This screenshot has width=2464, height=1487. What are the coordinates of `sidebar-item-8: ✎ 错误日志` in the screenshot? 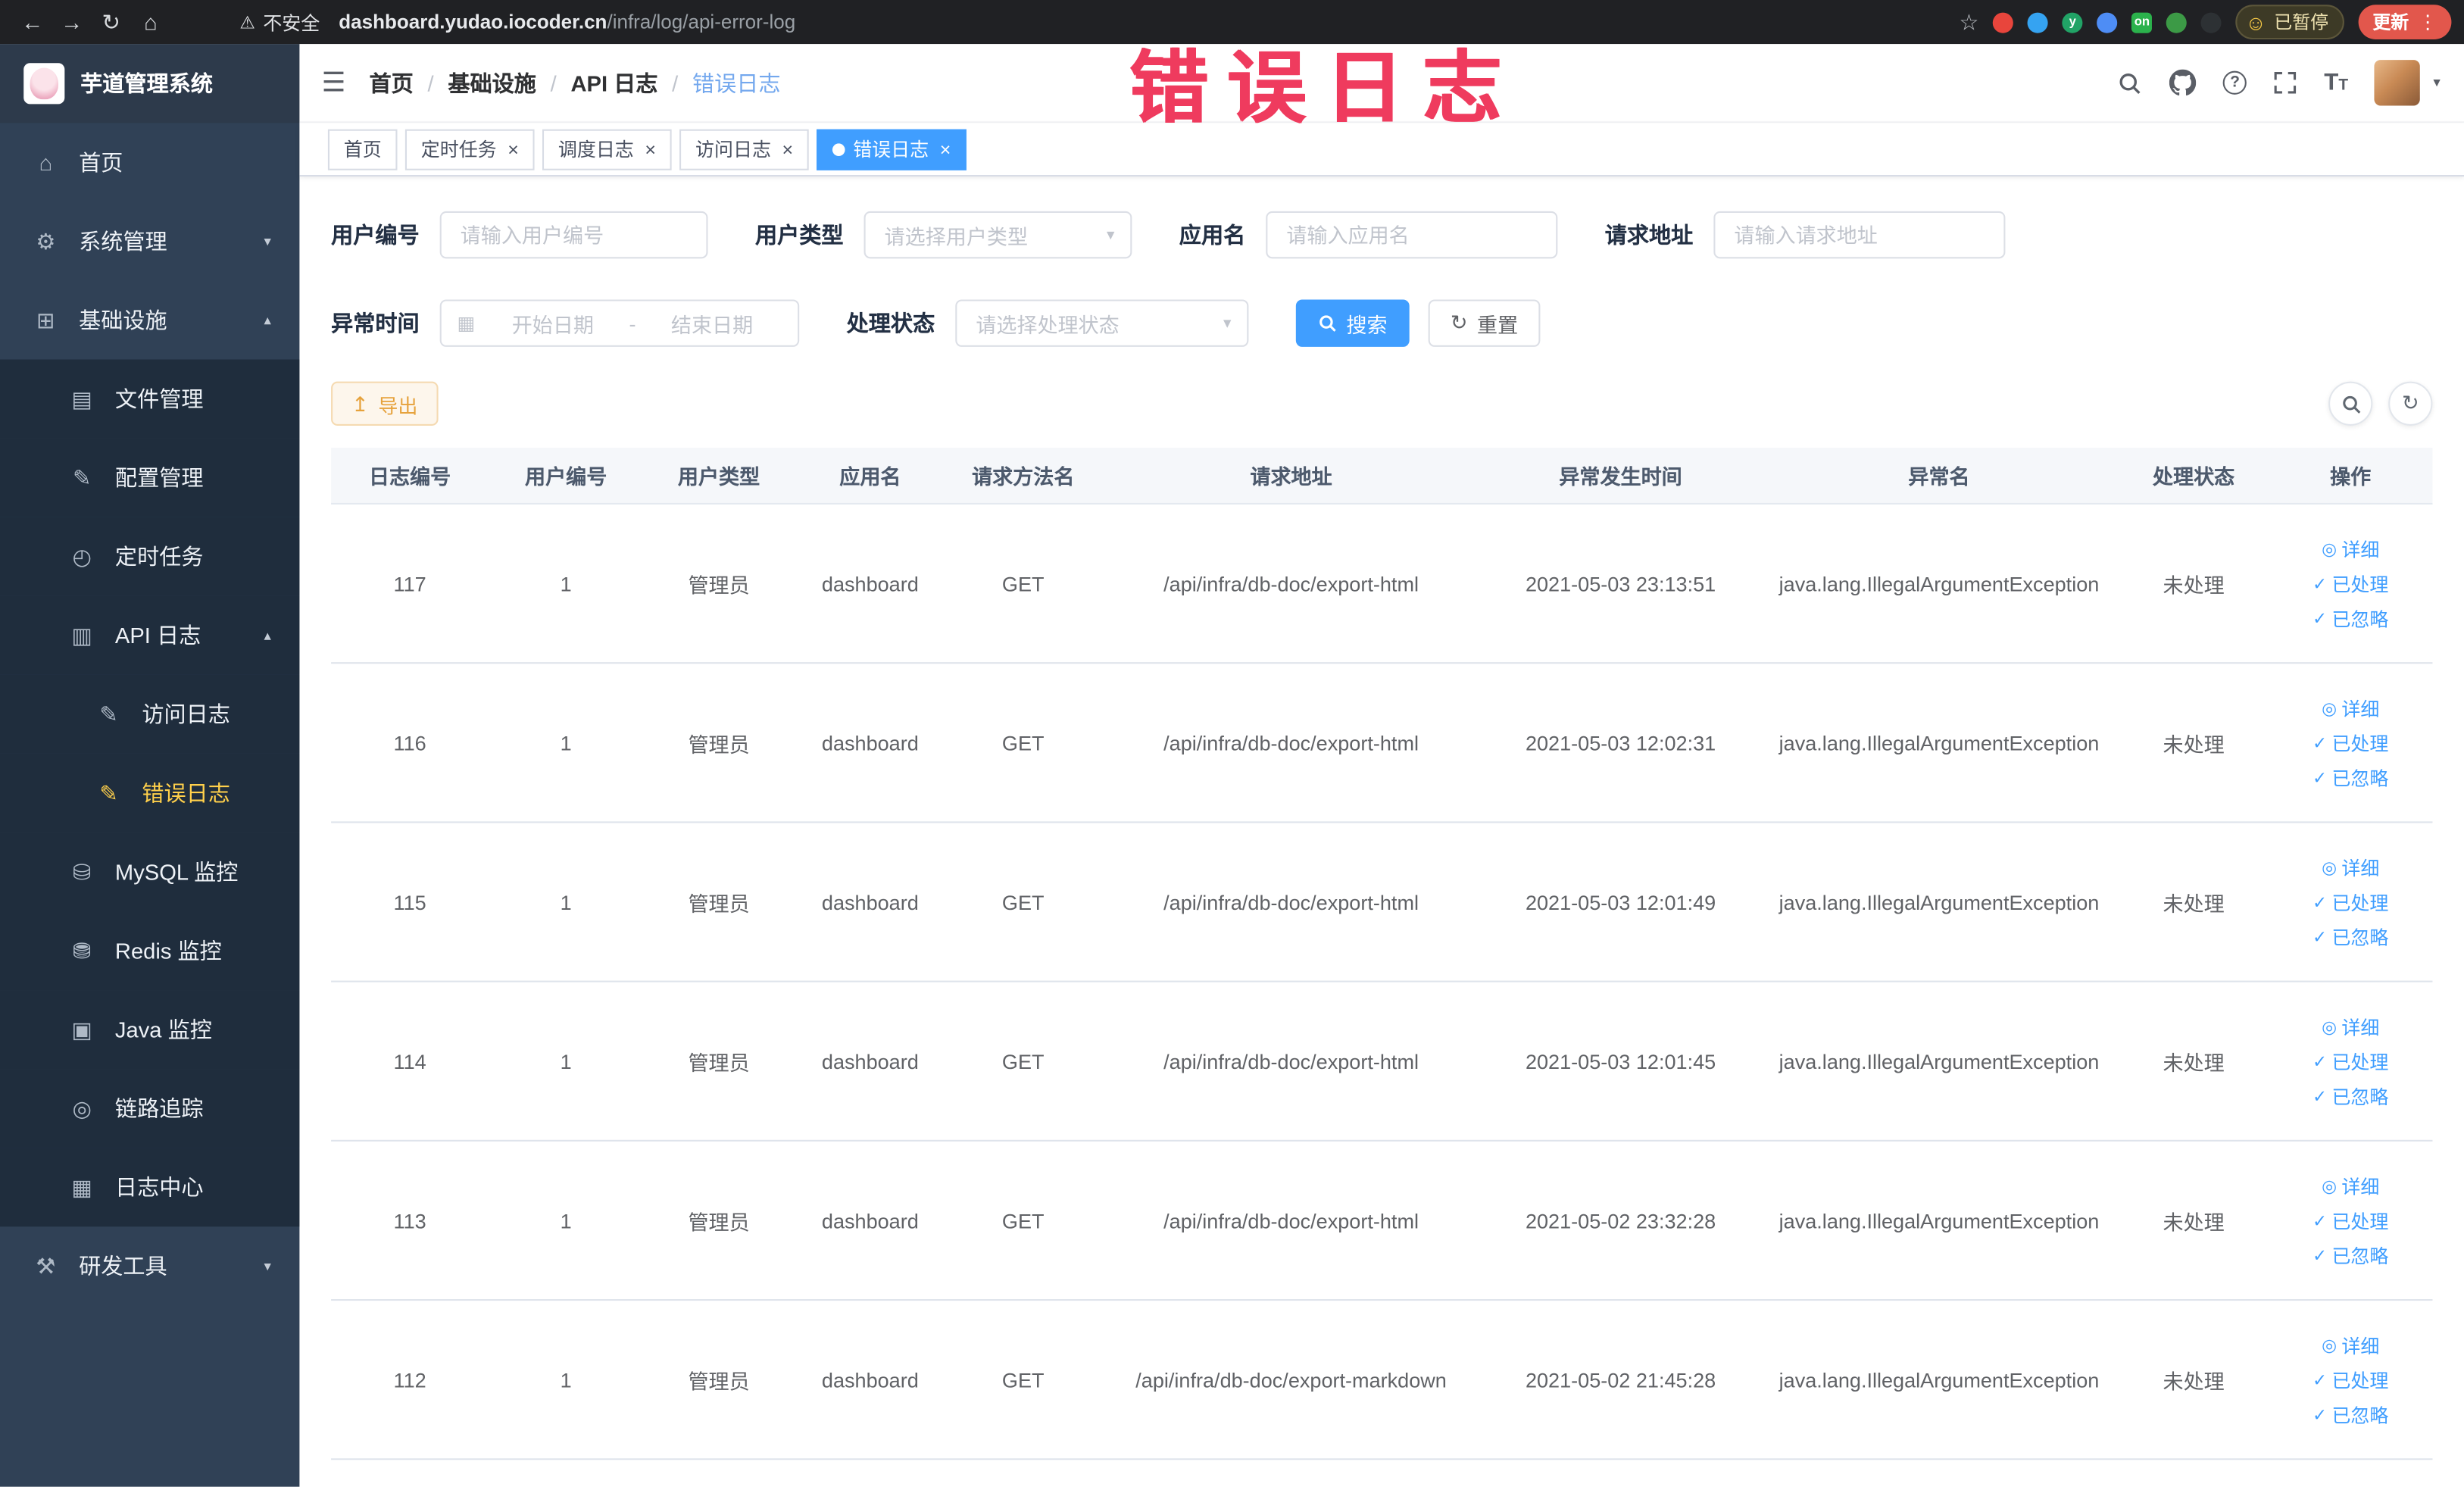 It's located at (150, 793).